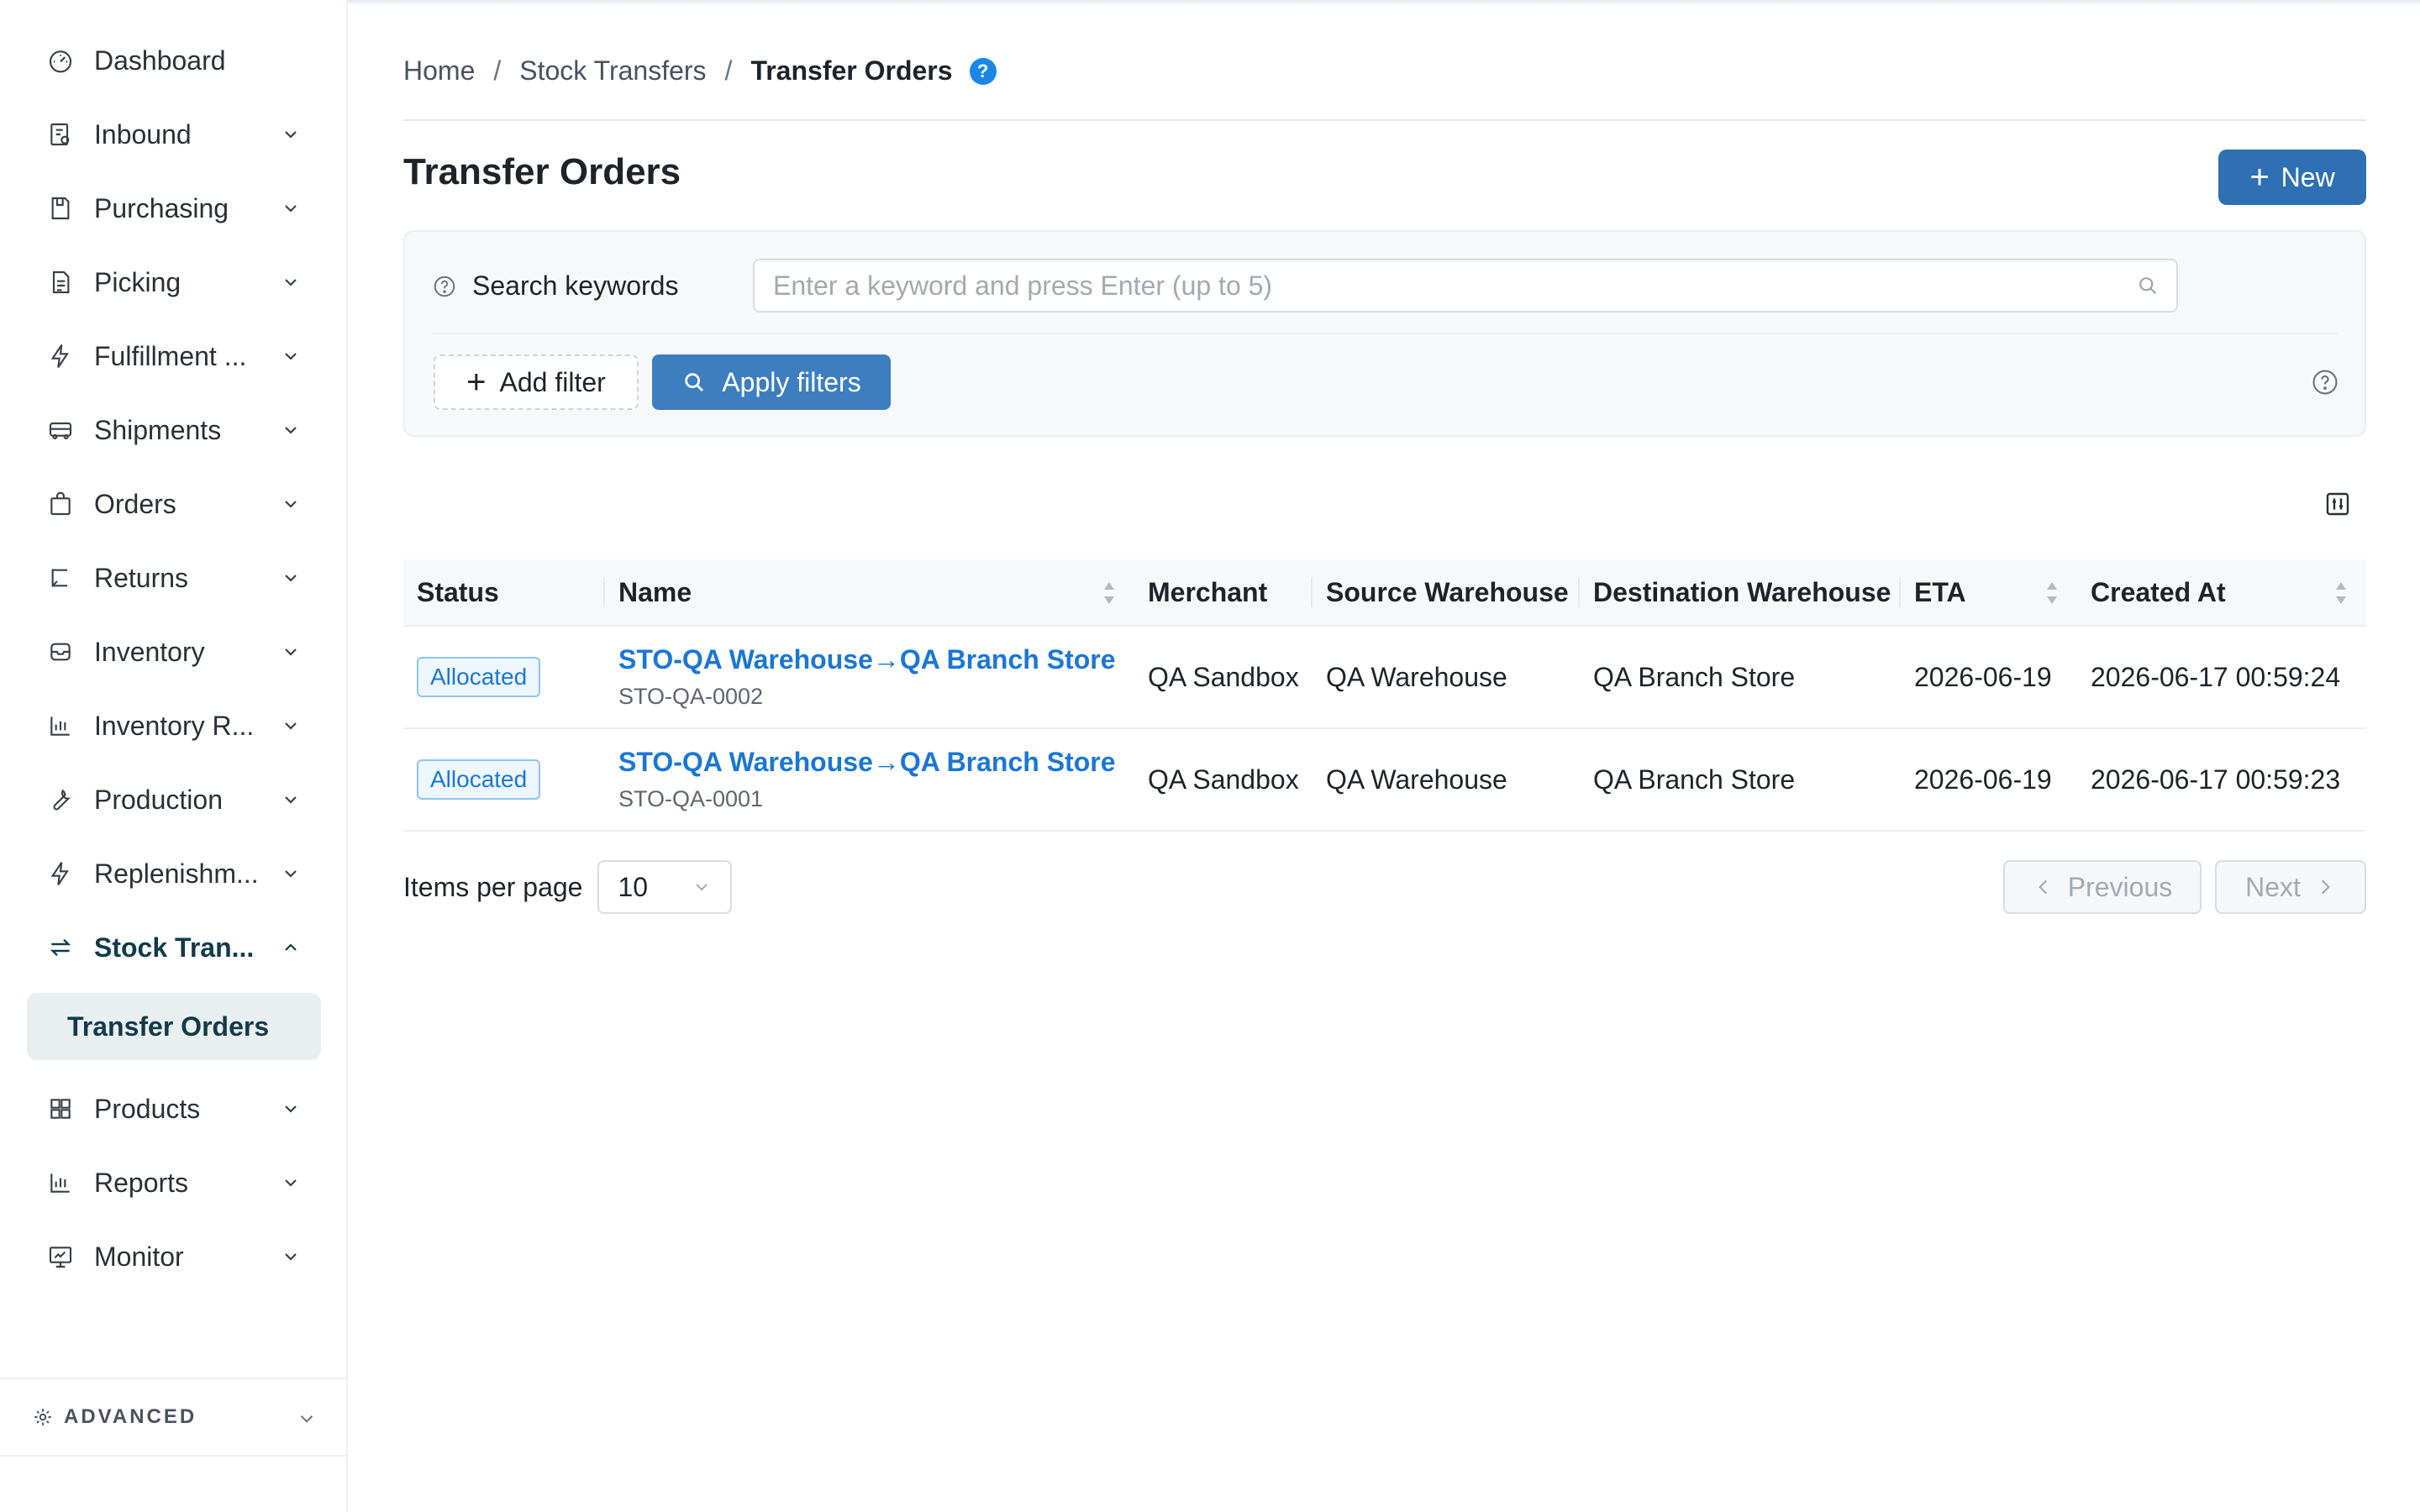 Image resolution: width=2420 pixels, height=1512 pixels. I want to click on advanced-toggle: ADVANCED, so click(174, 1417).